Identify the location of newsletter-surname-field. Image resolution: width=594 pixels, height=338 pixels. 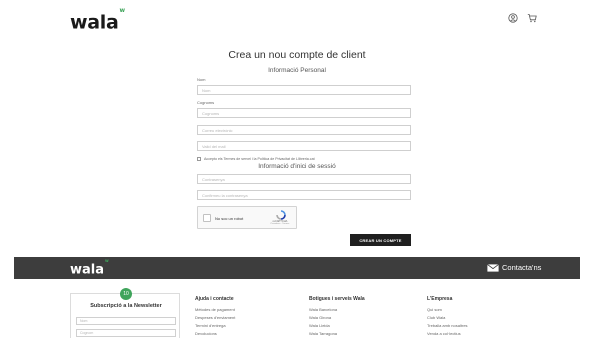
(126, 333).